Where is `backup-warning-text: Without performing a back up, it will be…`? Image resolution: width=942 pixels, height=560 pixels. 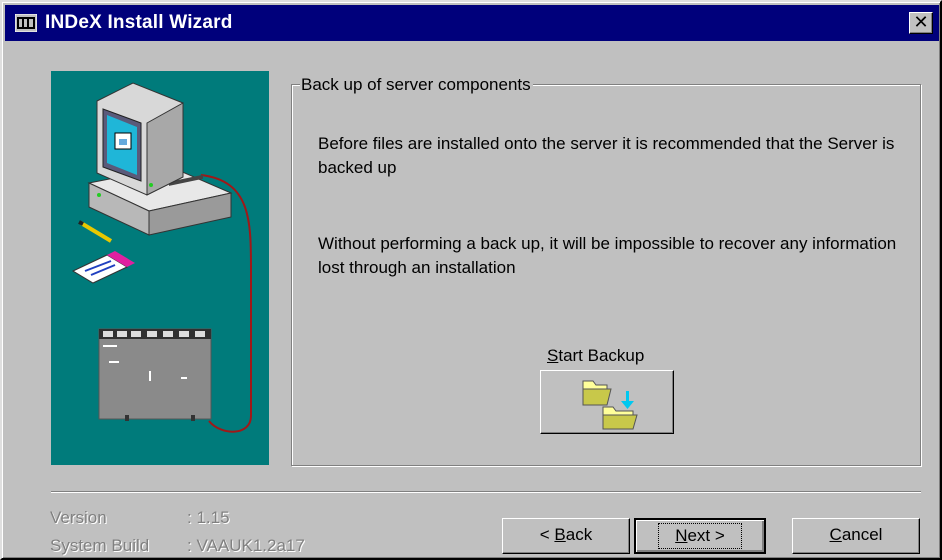
backup-warning-text: Without performing a back up, it will be… is located at coordinates (607, 255).